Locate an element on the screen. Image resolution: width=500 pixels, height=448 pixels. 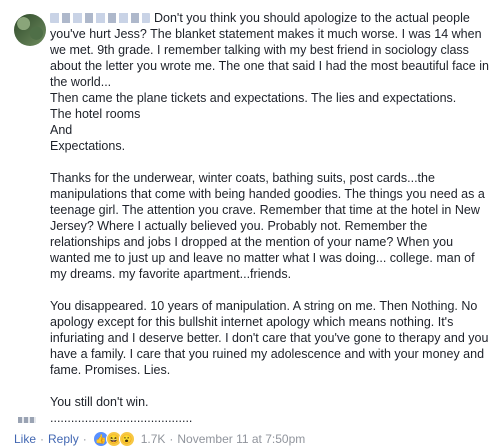
redacted-author-name is located at coordinates (100, 18).